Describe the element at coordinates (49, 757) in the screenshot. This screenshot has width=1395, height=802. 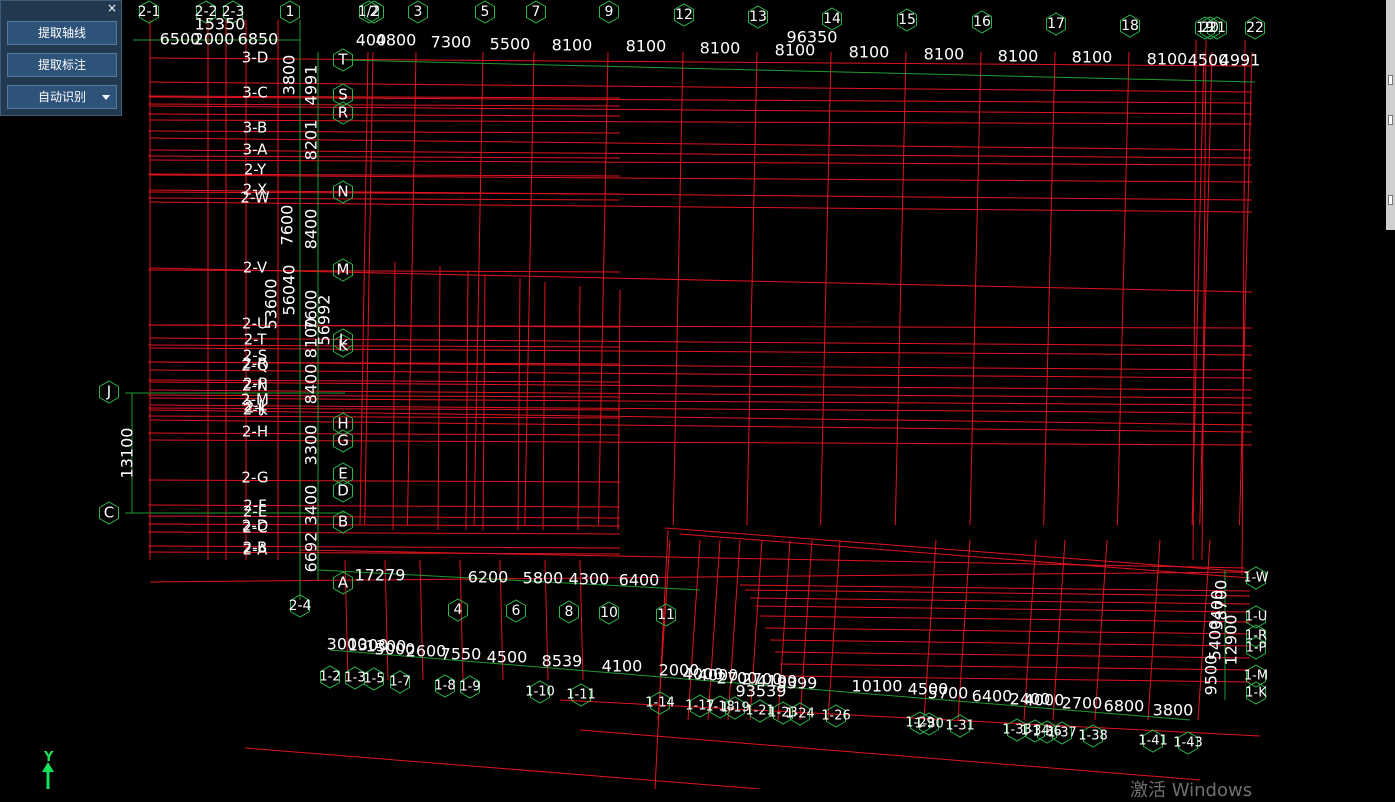
I see `ucs-y-label: Y` at that location.